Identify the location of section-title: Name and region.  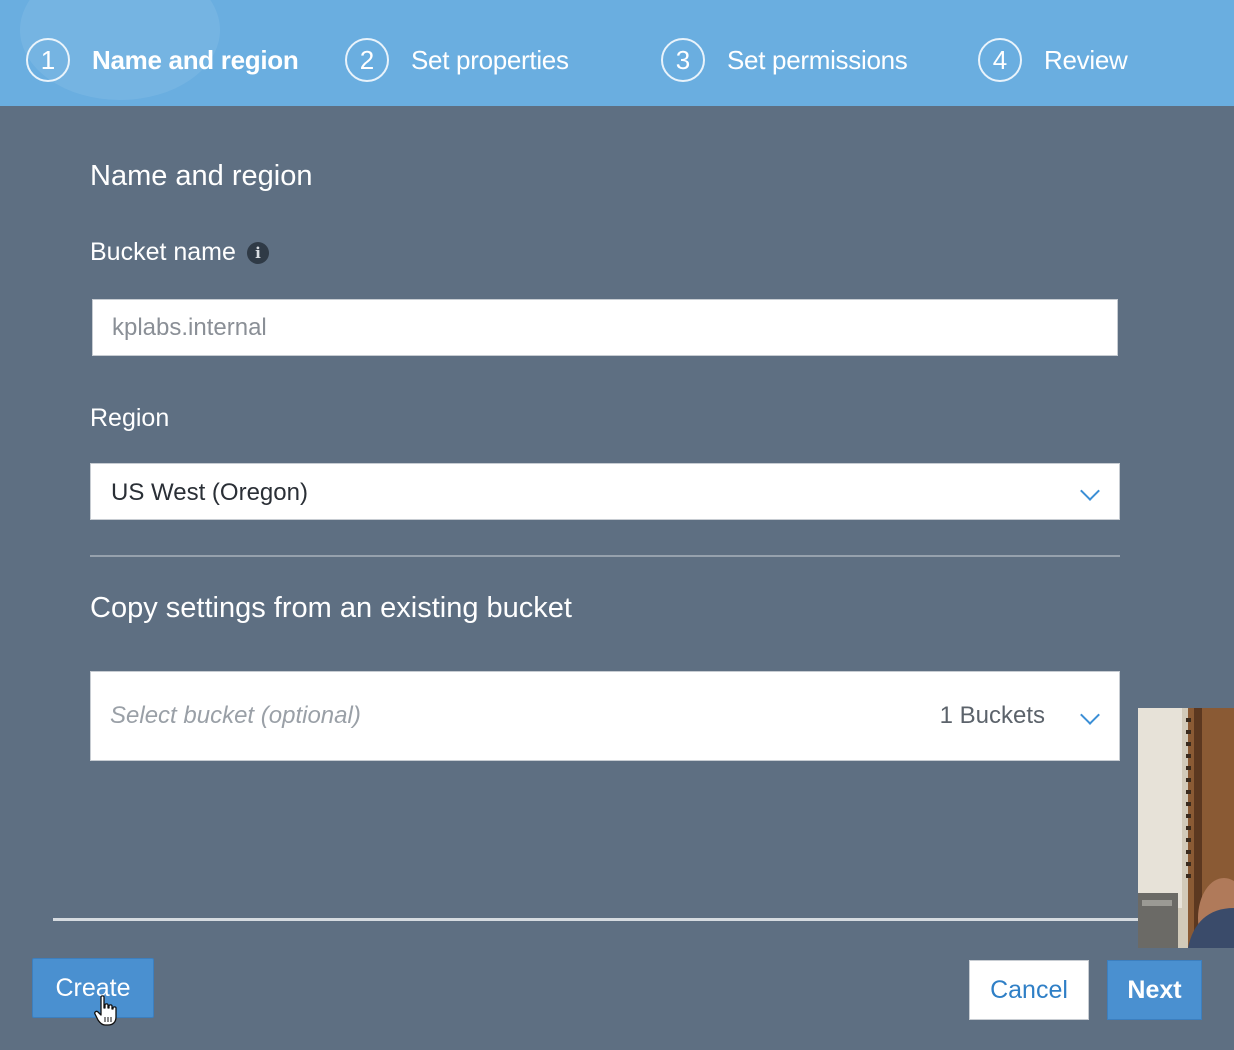
(201, 176).